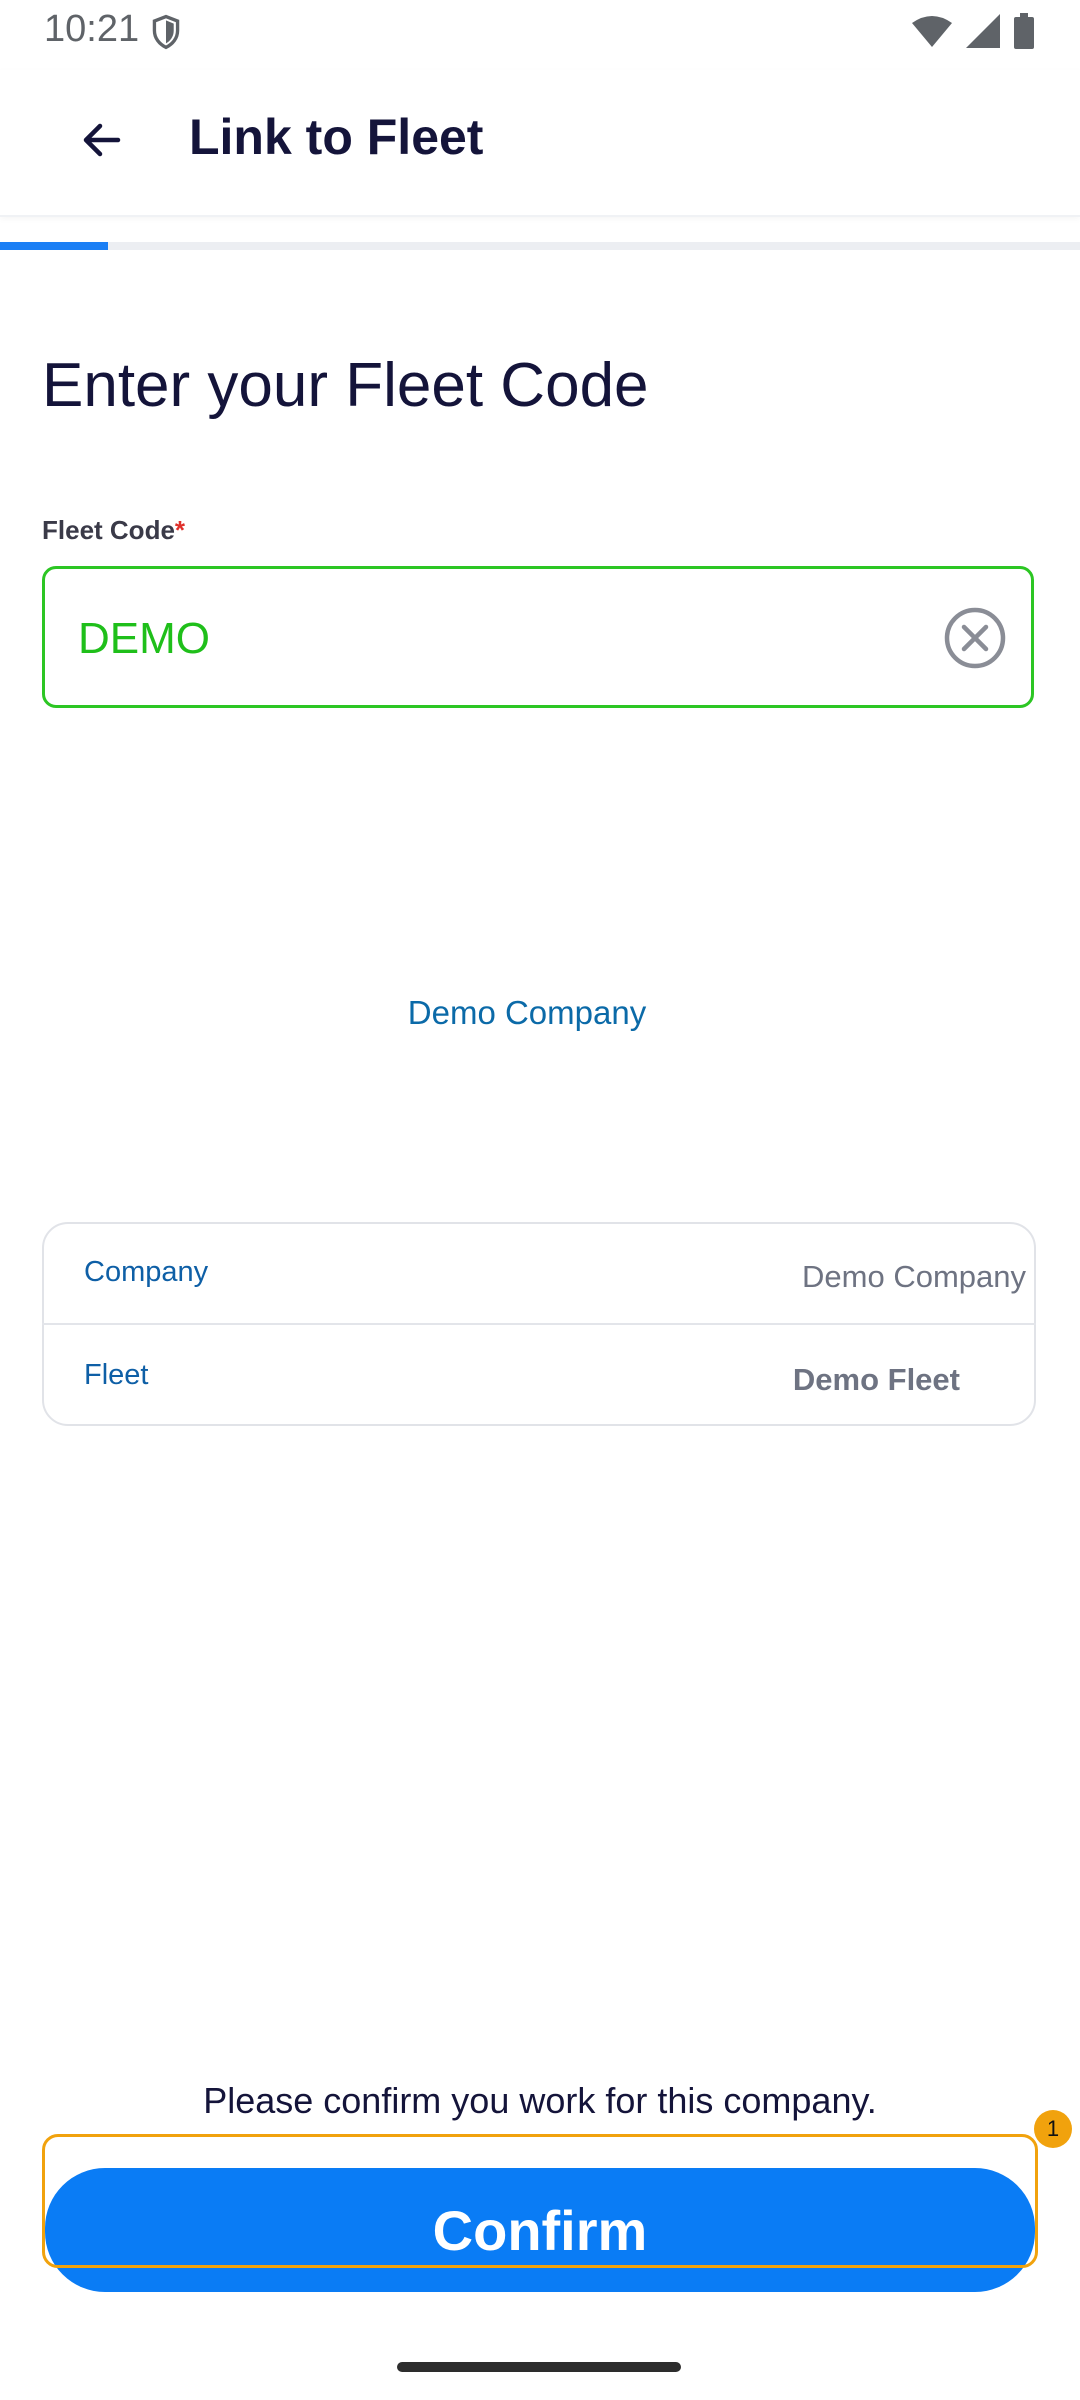 The width and height of the screenshot is (1080, 2400). What do you see at coordinates (932, 31) in the screenshot?
I see `wifi-icon` at bounding box center [932, 31].